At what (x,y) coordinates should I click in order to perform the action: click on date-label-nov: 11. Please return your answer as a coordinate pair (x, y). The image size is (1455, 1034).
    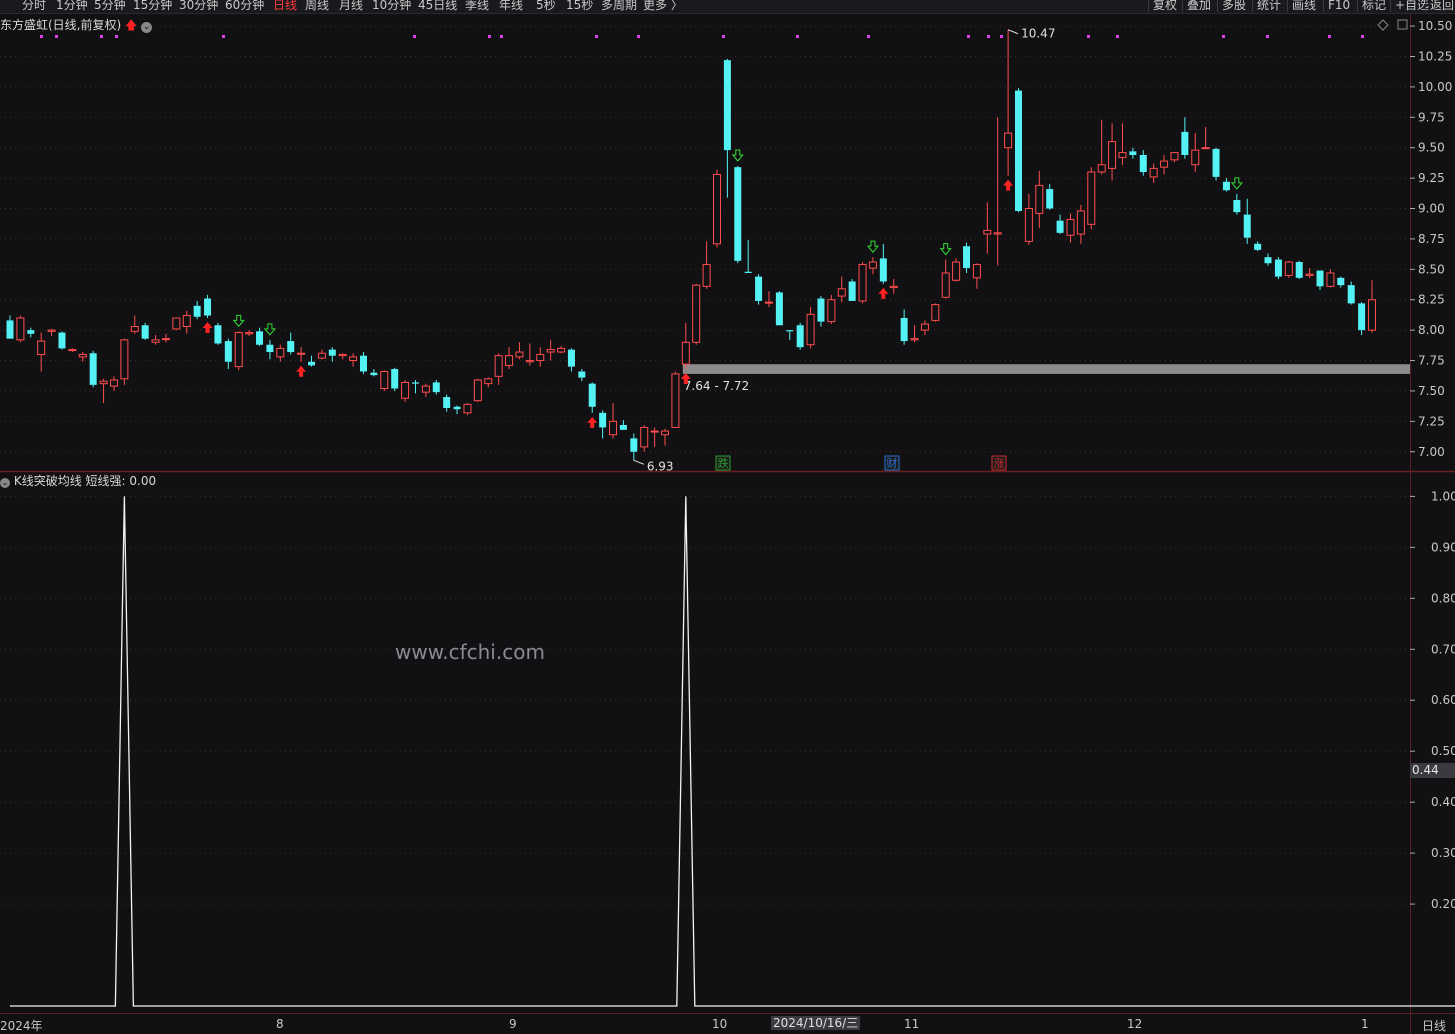
    Looking at the image, I should click on (912, 1024).